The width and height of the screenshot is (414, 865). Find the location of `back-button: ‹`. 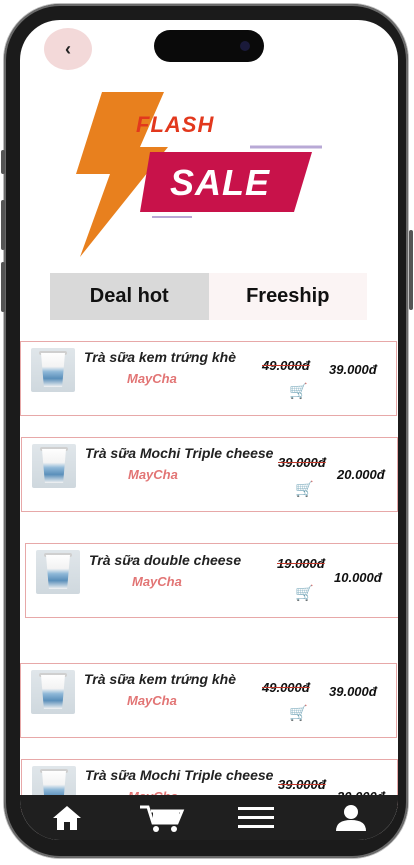

back-button: ‹ is located at coordinates (68, 49).